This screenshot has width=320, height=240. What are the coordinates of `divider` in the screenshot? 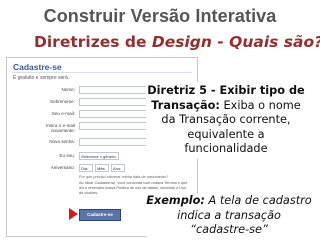 It's located at (102, 72).